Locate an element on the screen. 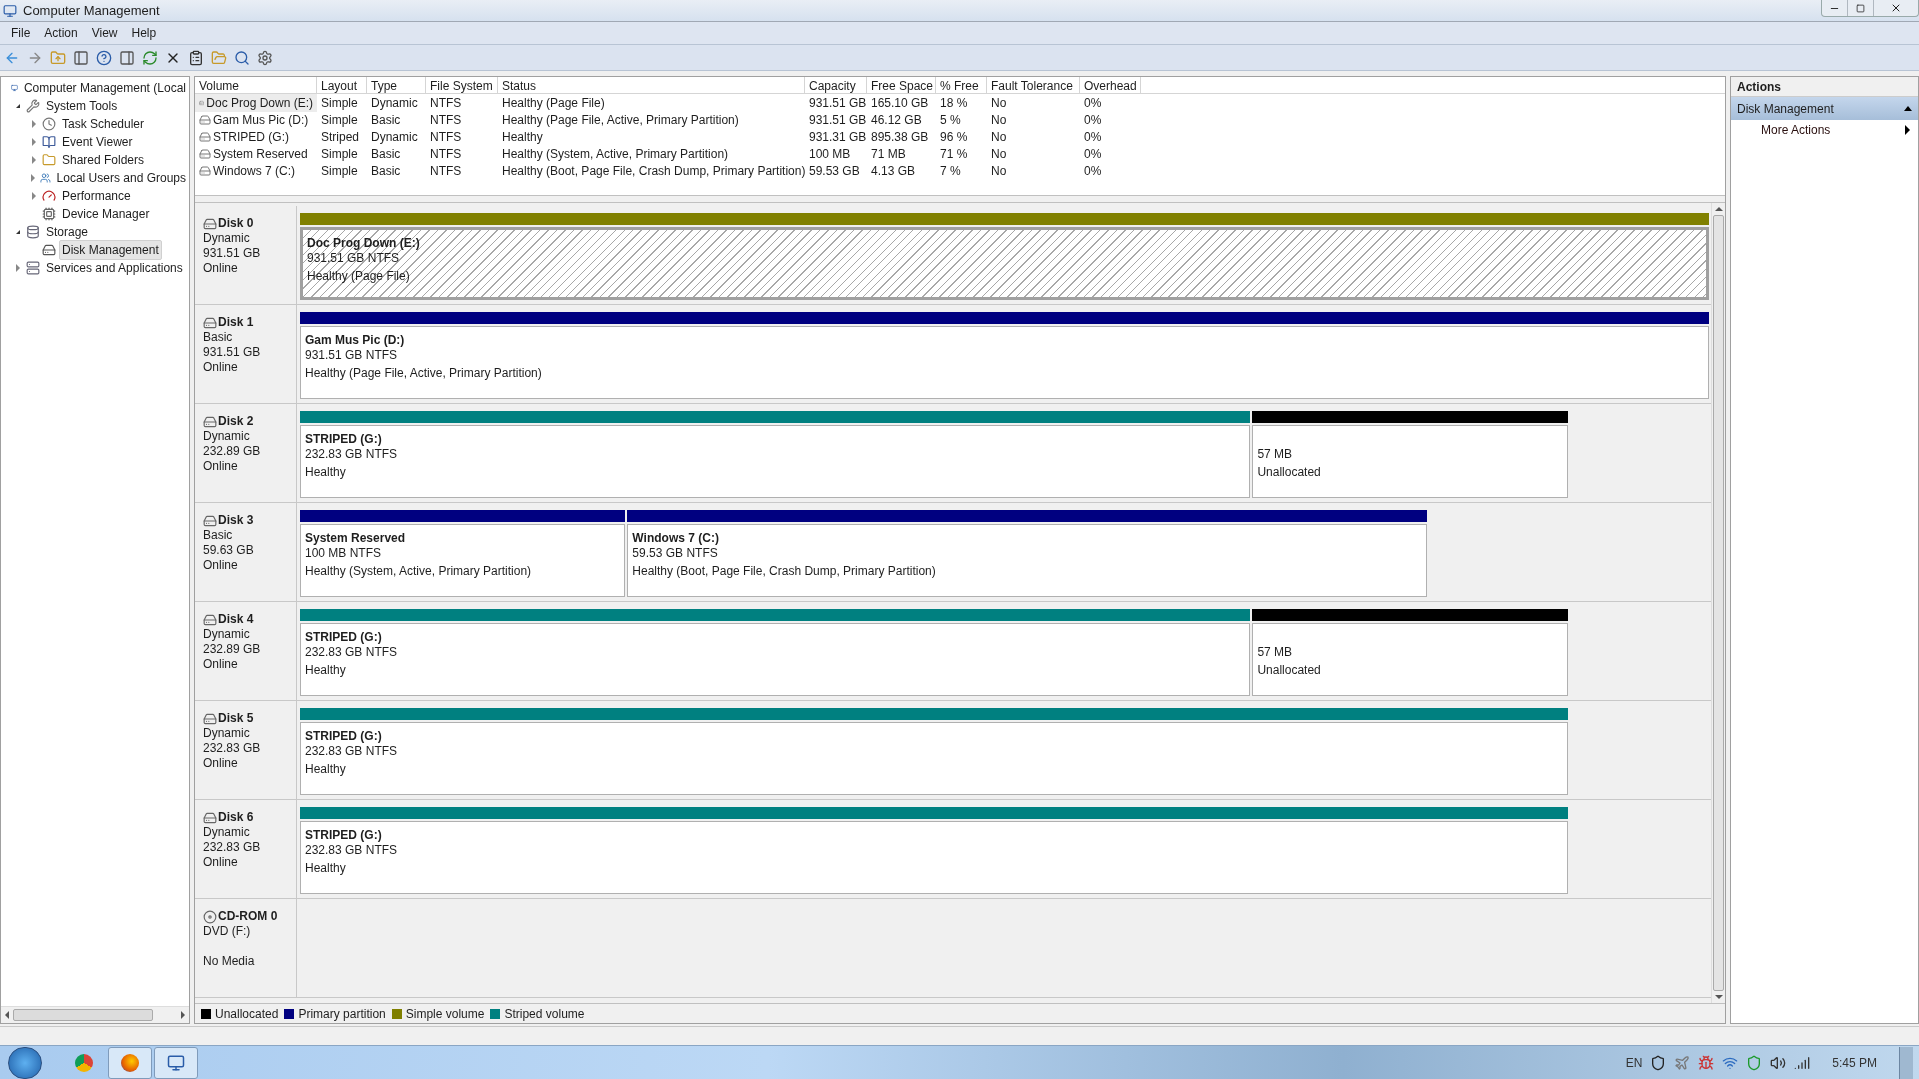 The height and width of the screenshot is (1079, 1919). legend-label: Unallocated is located at coordinates (247, 1014).